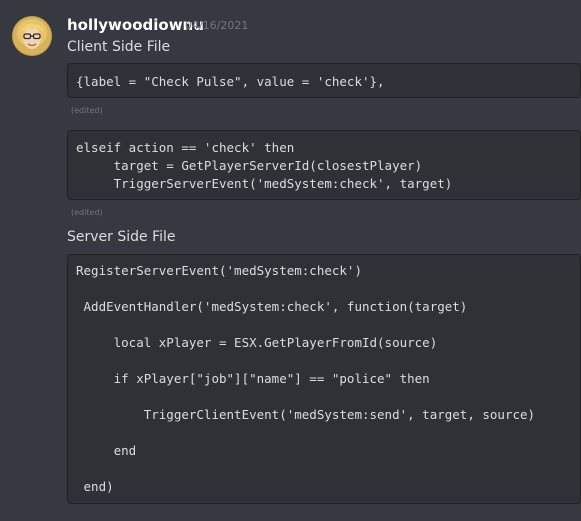 The image size is (581, 521). Describe the element at coordinates (121, 237) in the screenshot. I see `server-side-heading: Server Side File` at that location.